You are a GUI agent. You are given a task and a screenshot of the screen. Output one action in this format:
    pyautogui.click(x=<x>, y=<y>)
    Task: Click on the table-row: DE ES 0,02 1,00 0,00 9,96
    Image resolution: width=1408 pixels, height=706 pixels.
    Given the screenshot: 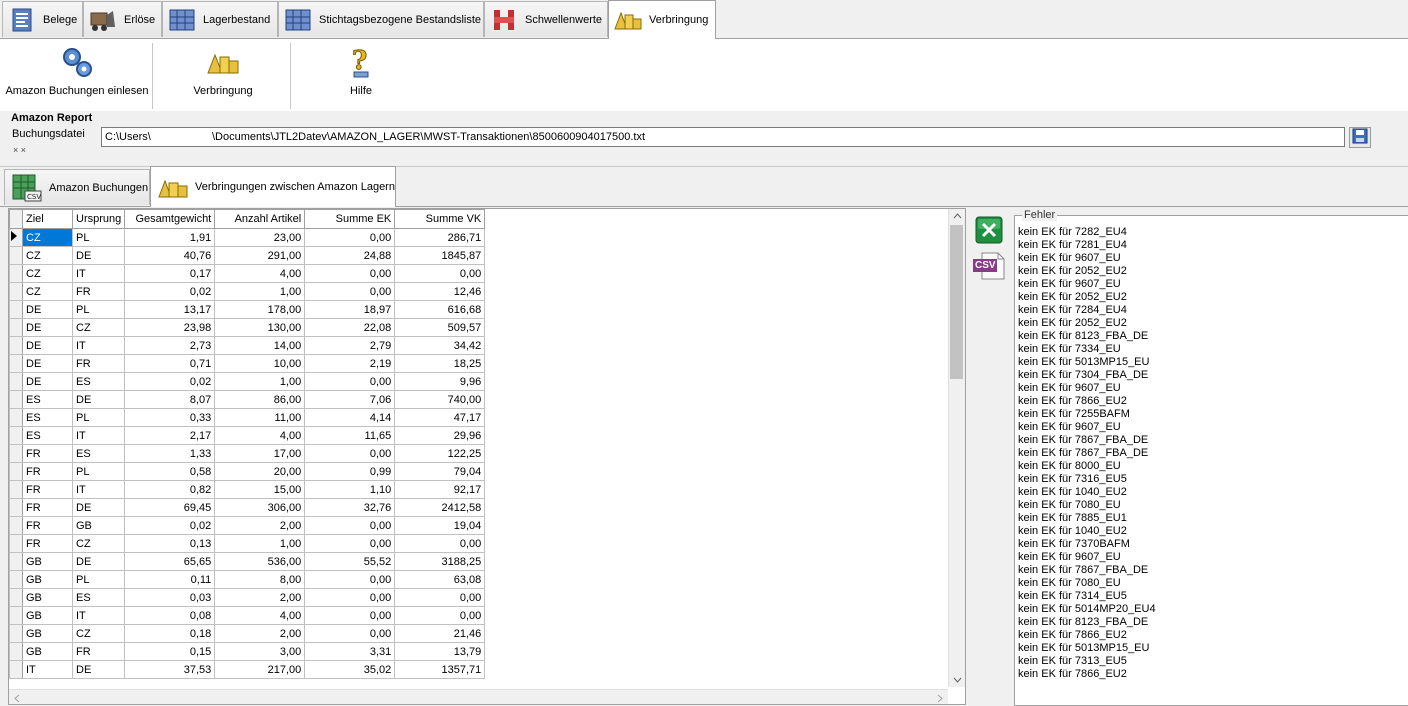 What is the action you would take?
    pyautogui.click(x=247, y=381)
    